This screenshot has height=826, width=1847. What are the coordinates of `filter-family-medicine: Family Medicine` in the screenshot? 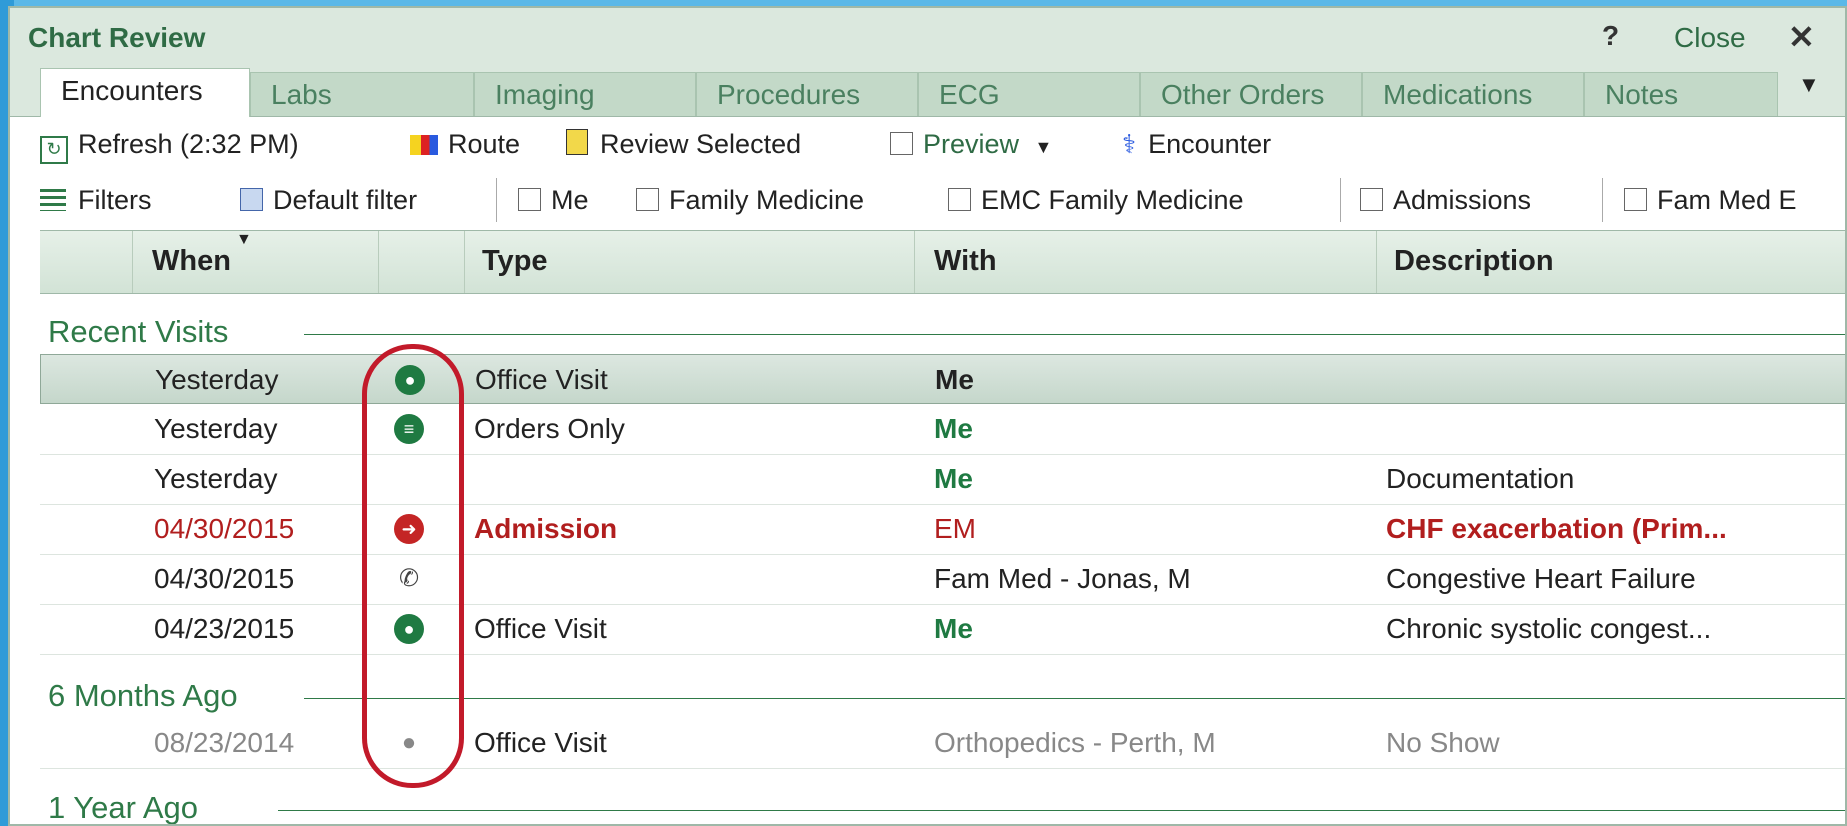 It's located at (750, 200).